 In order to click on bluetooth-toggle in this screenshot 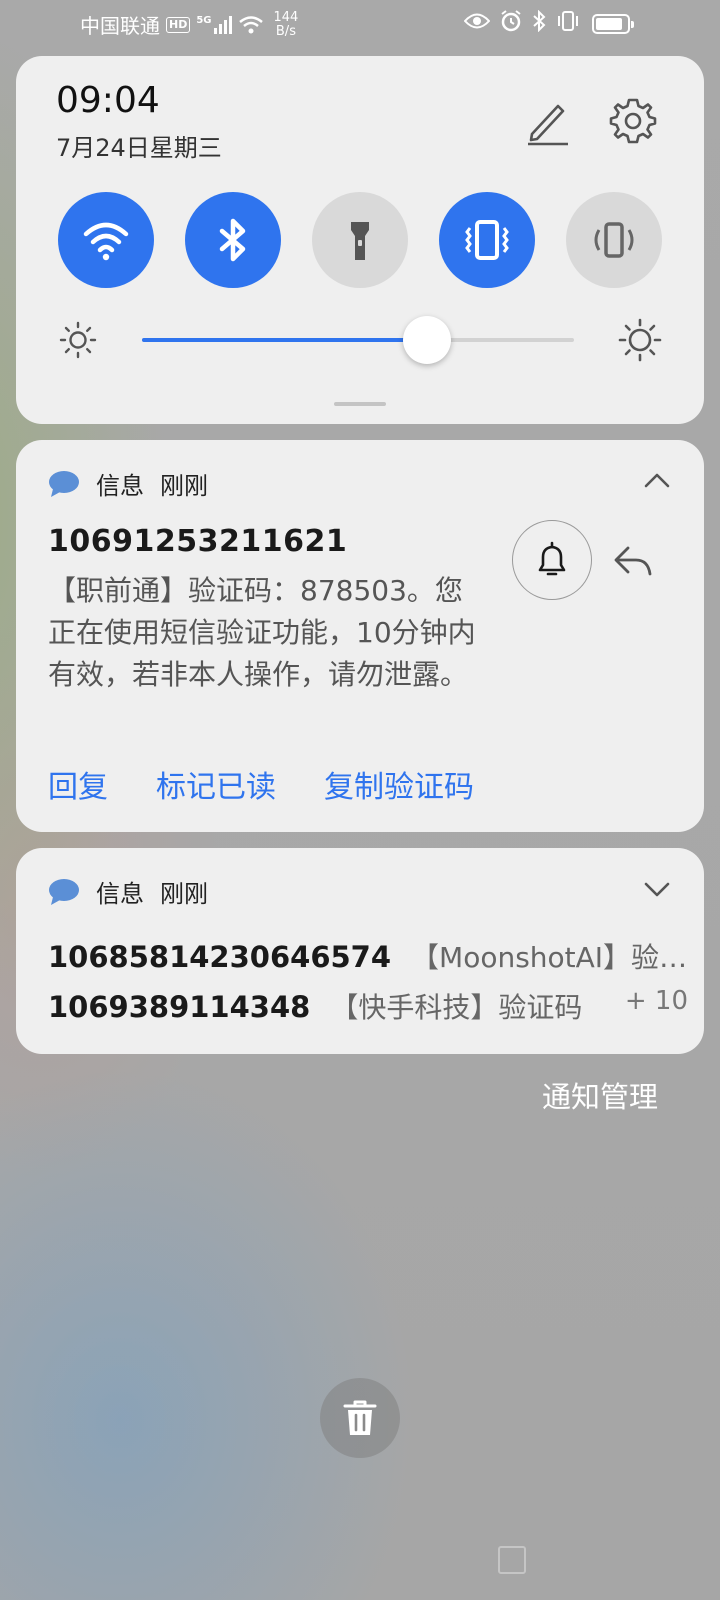, I will do `click(233, 240)`.